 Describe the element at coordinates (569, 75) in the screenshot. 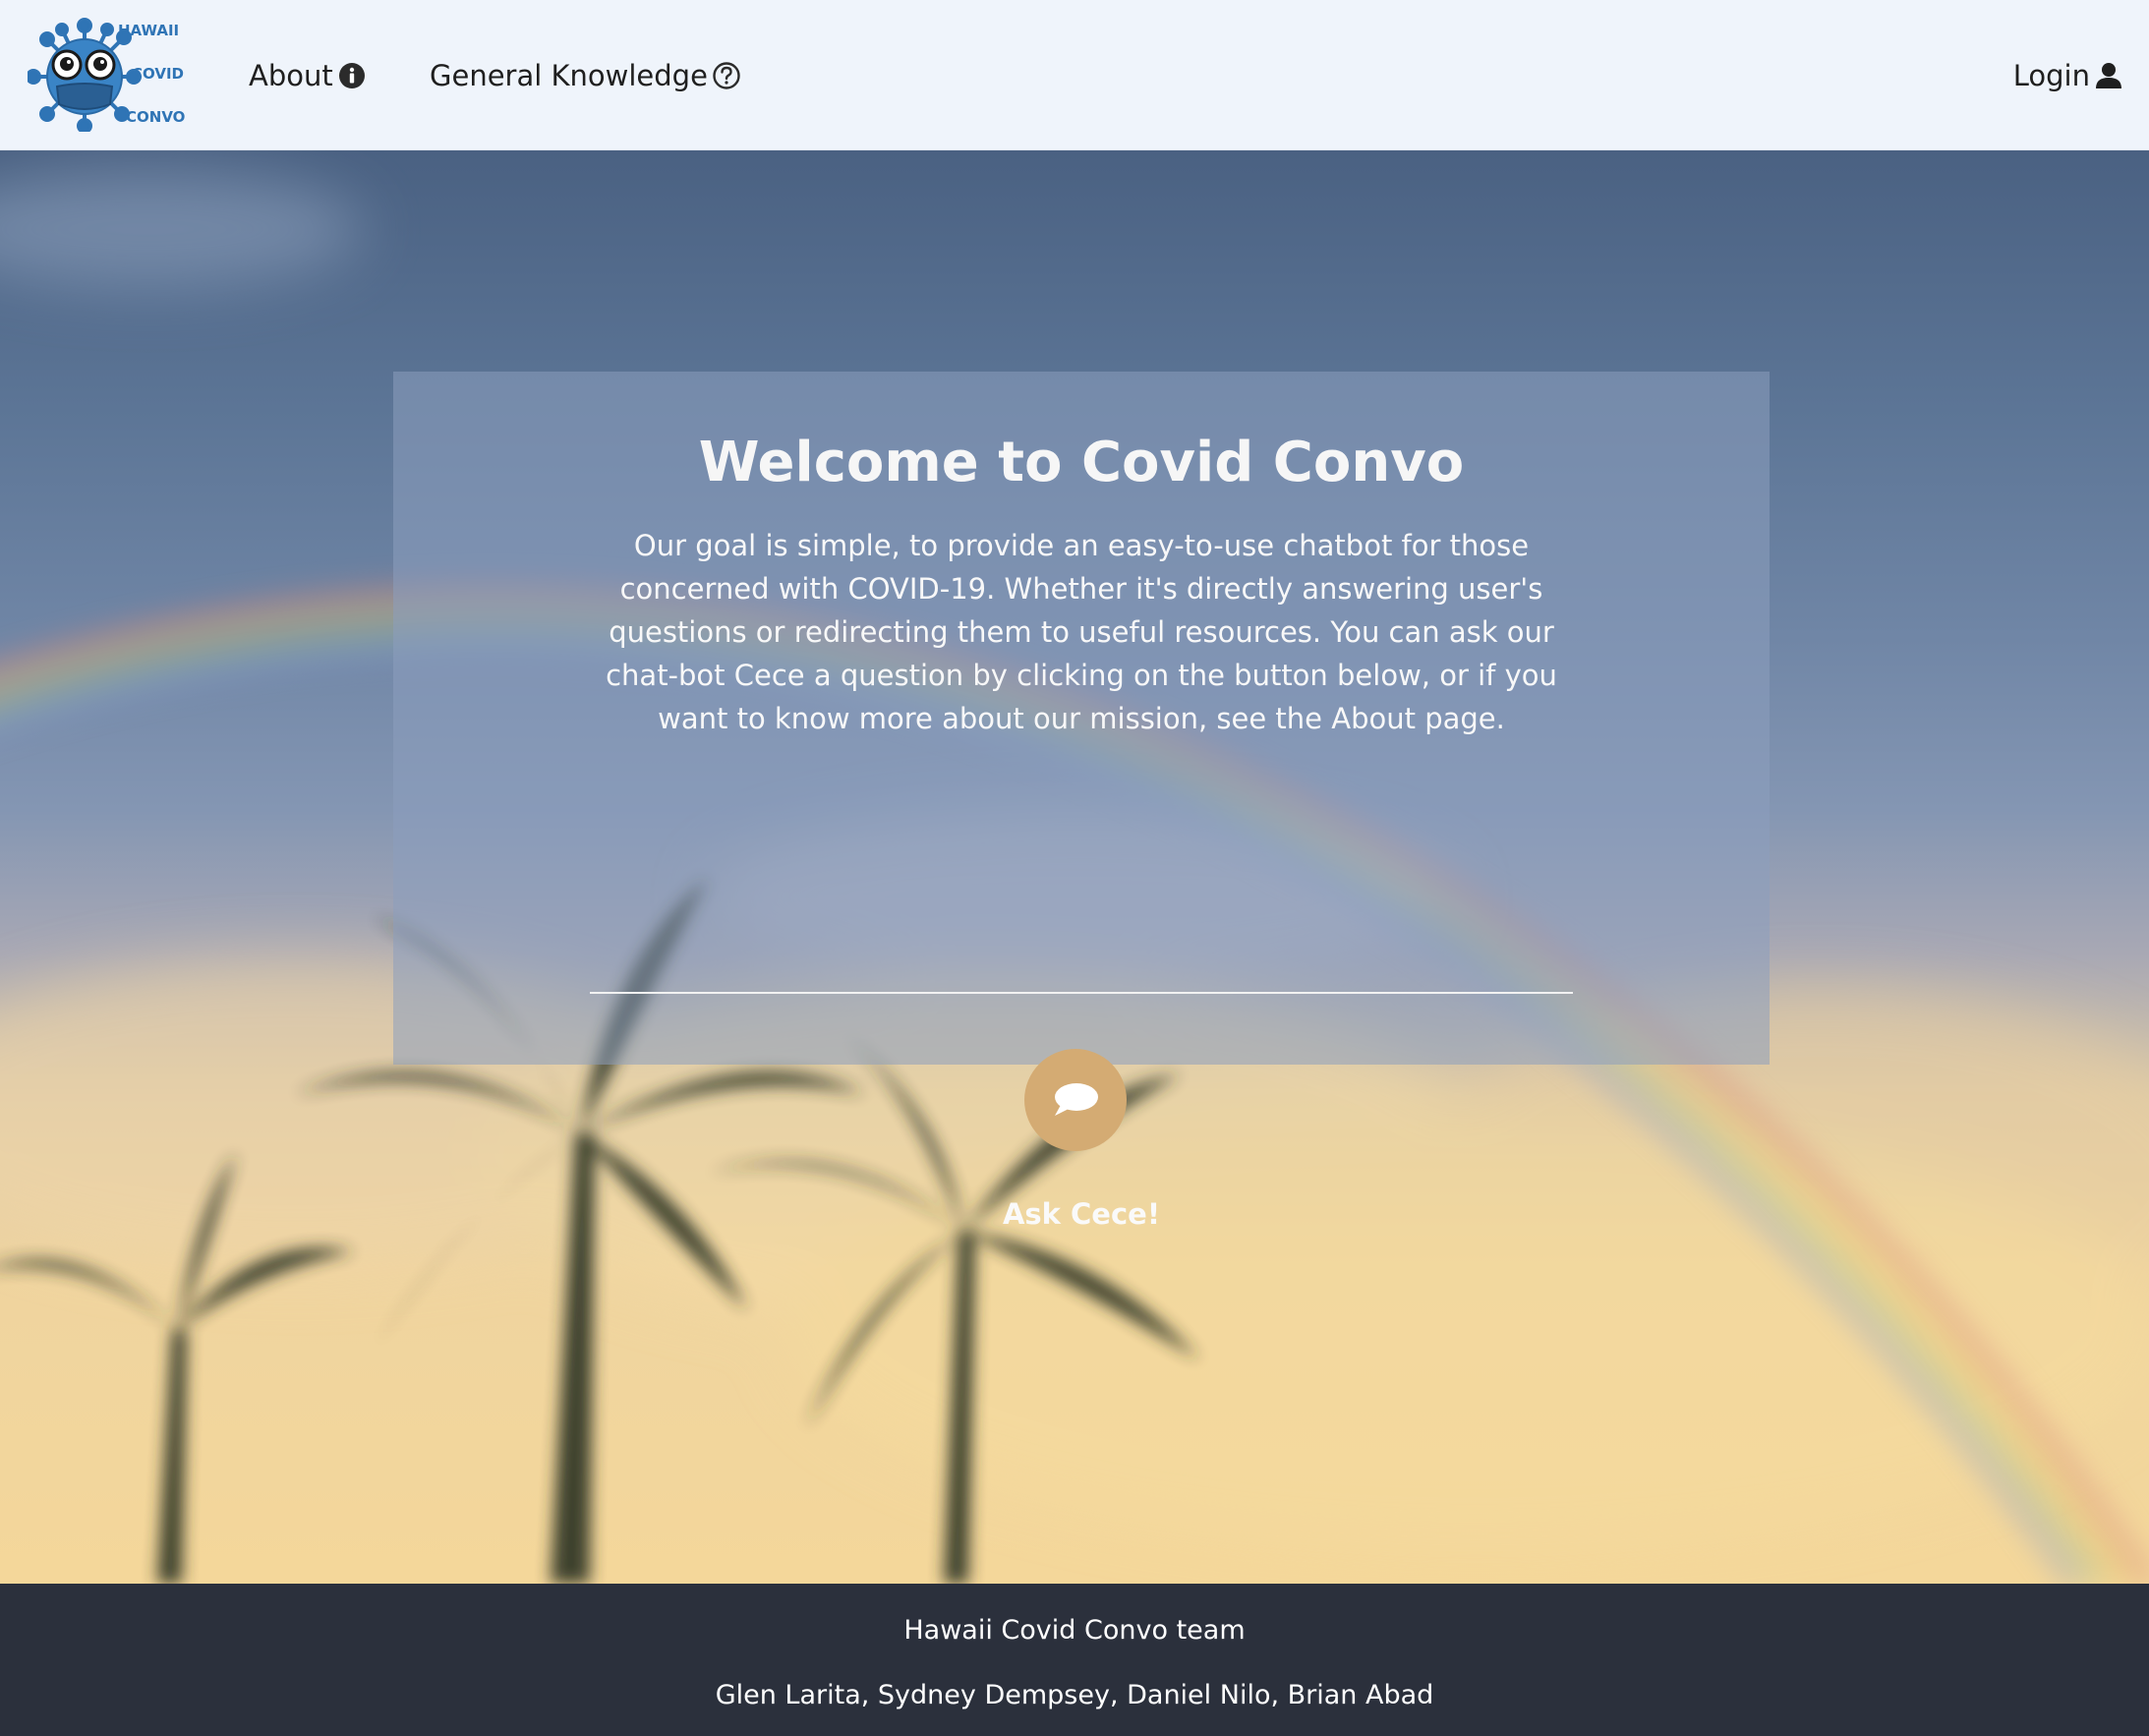

I see `nav-general-knowledge-label: General Knowledge` at that location.